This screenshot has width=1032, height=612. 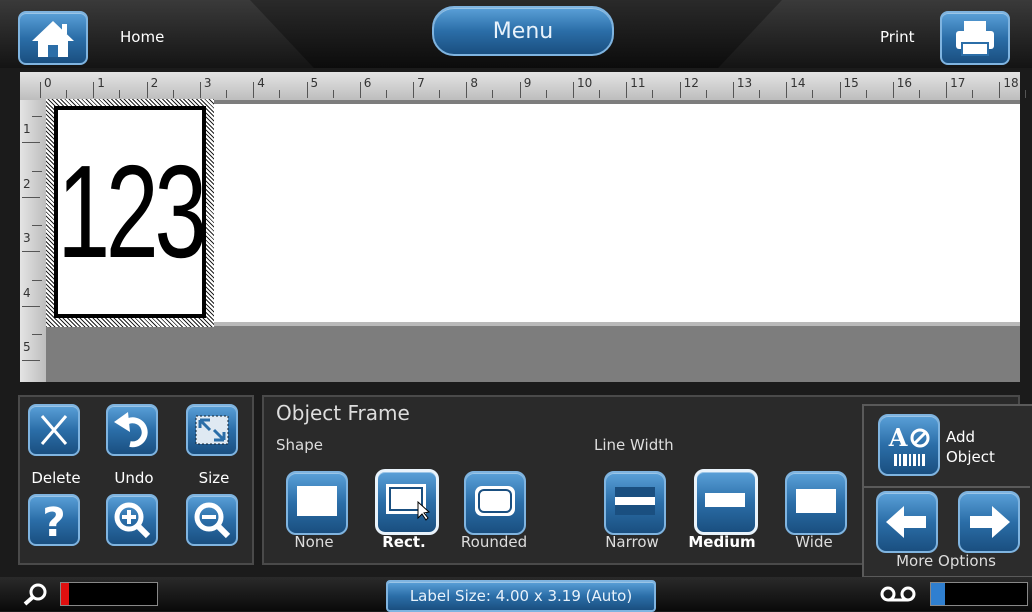 I want to click on zoom-out-icon, so click(x=212, y=520).